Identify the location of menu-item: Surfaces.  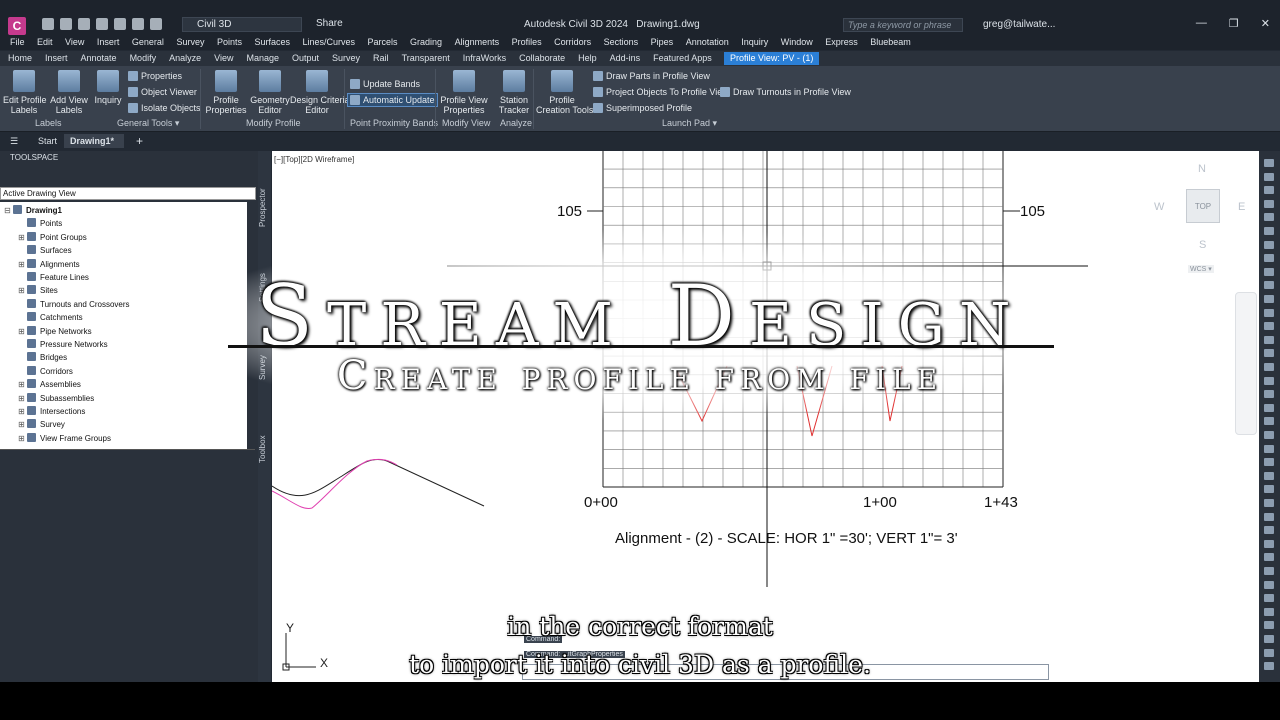
(272, 42).